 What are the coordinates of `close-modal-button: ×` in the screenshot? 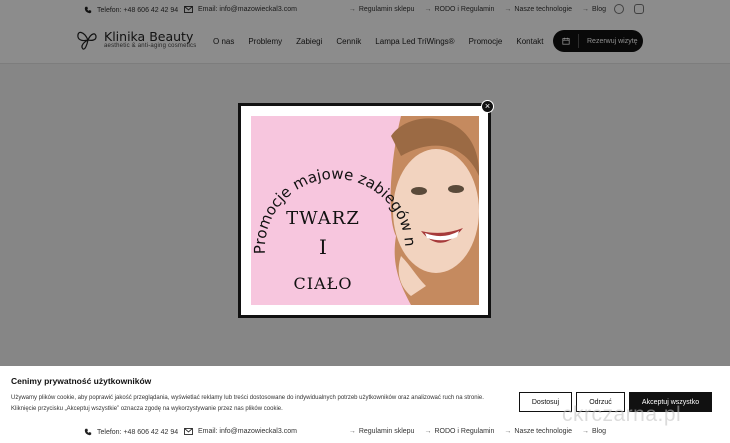 It's located at (487, 106).